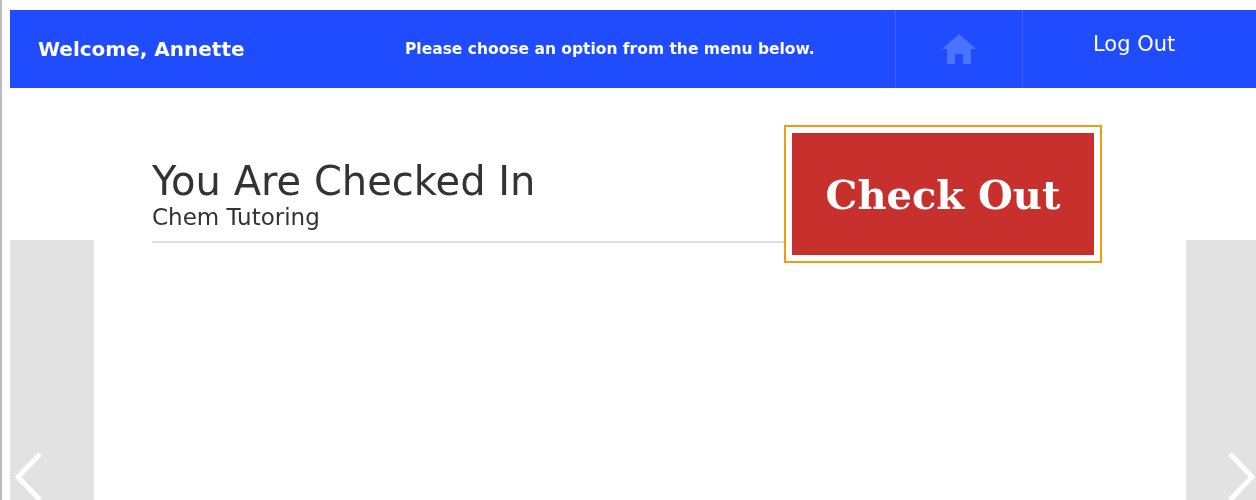  Describe the element at coordinates (959, 49) in the screenshot. I see `home-icon` at that location.